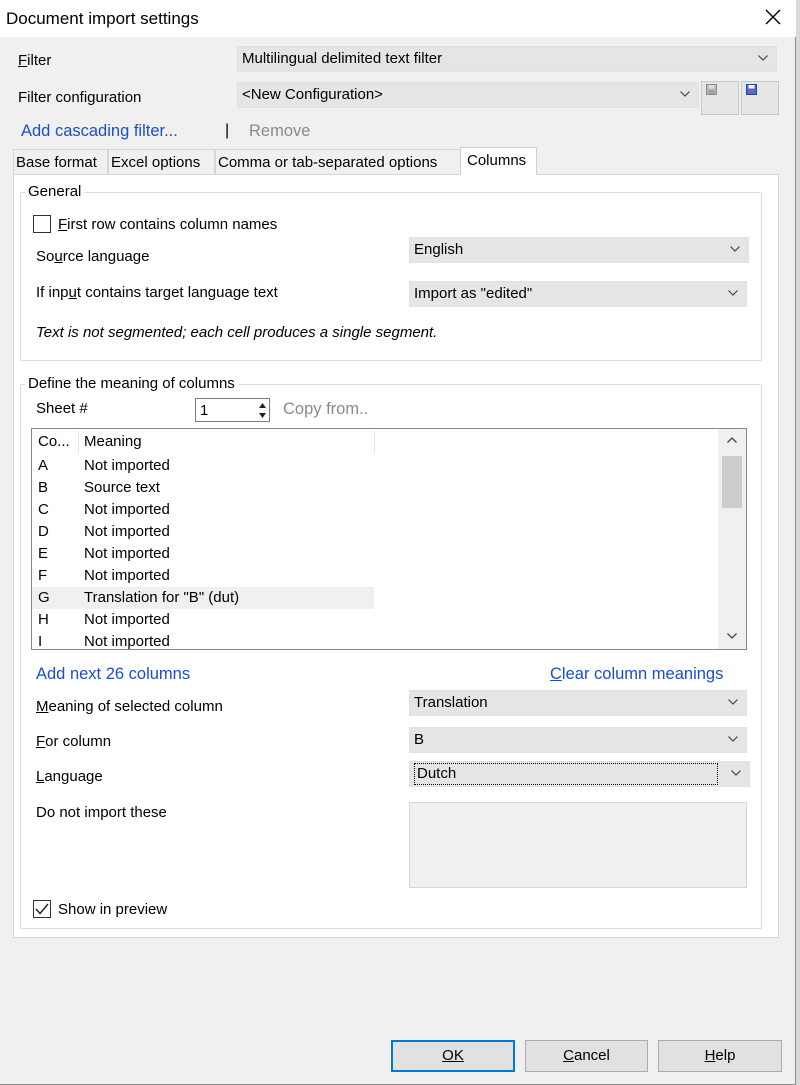  Describe the element at coordinates (161, 161) in the screenshot. I see `tab-excel-options: Excel options` at that location.